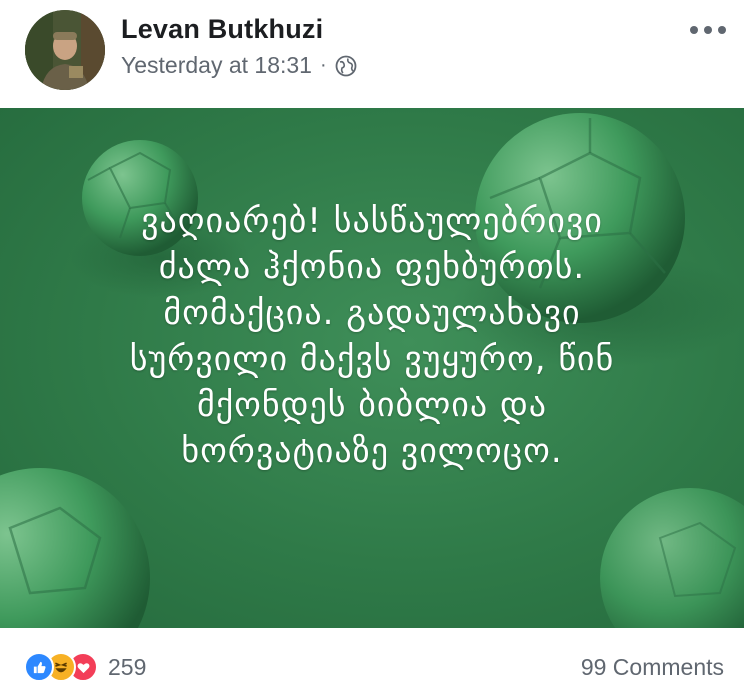 This screenshot has height=700, width=744. Describe the element at coordinates (85, 667) in the screenshot. I see `reactions-summary: 259` at that location.